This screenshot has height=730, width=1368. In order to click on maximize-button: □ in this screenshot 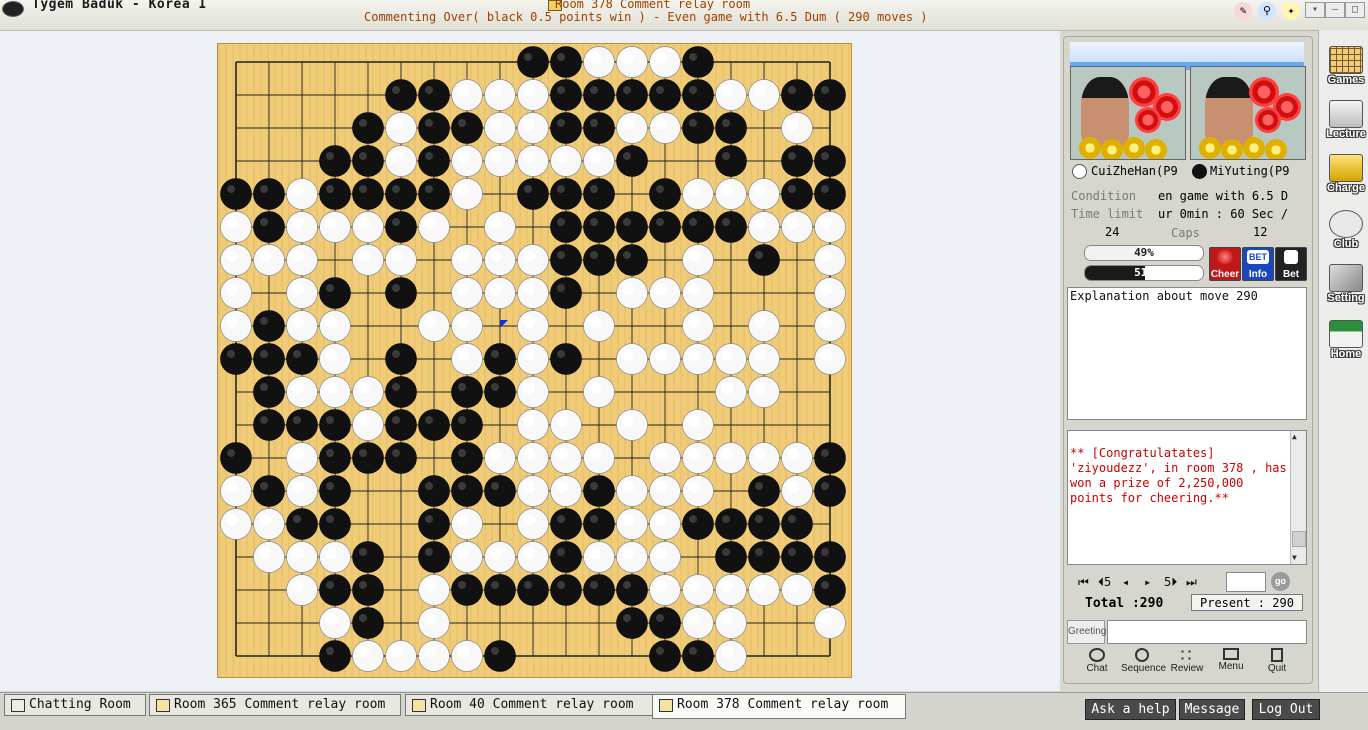, I will do `click(1355, 10)`.